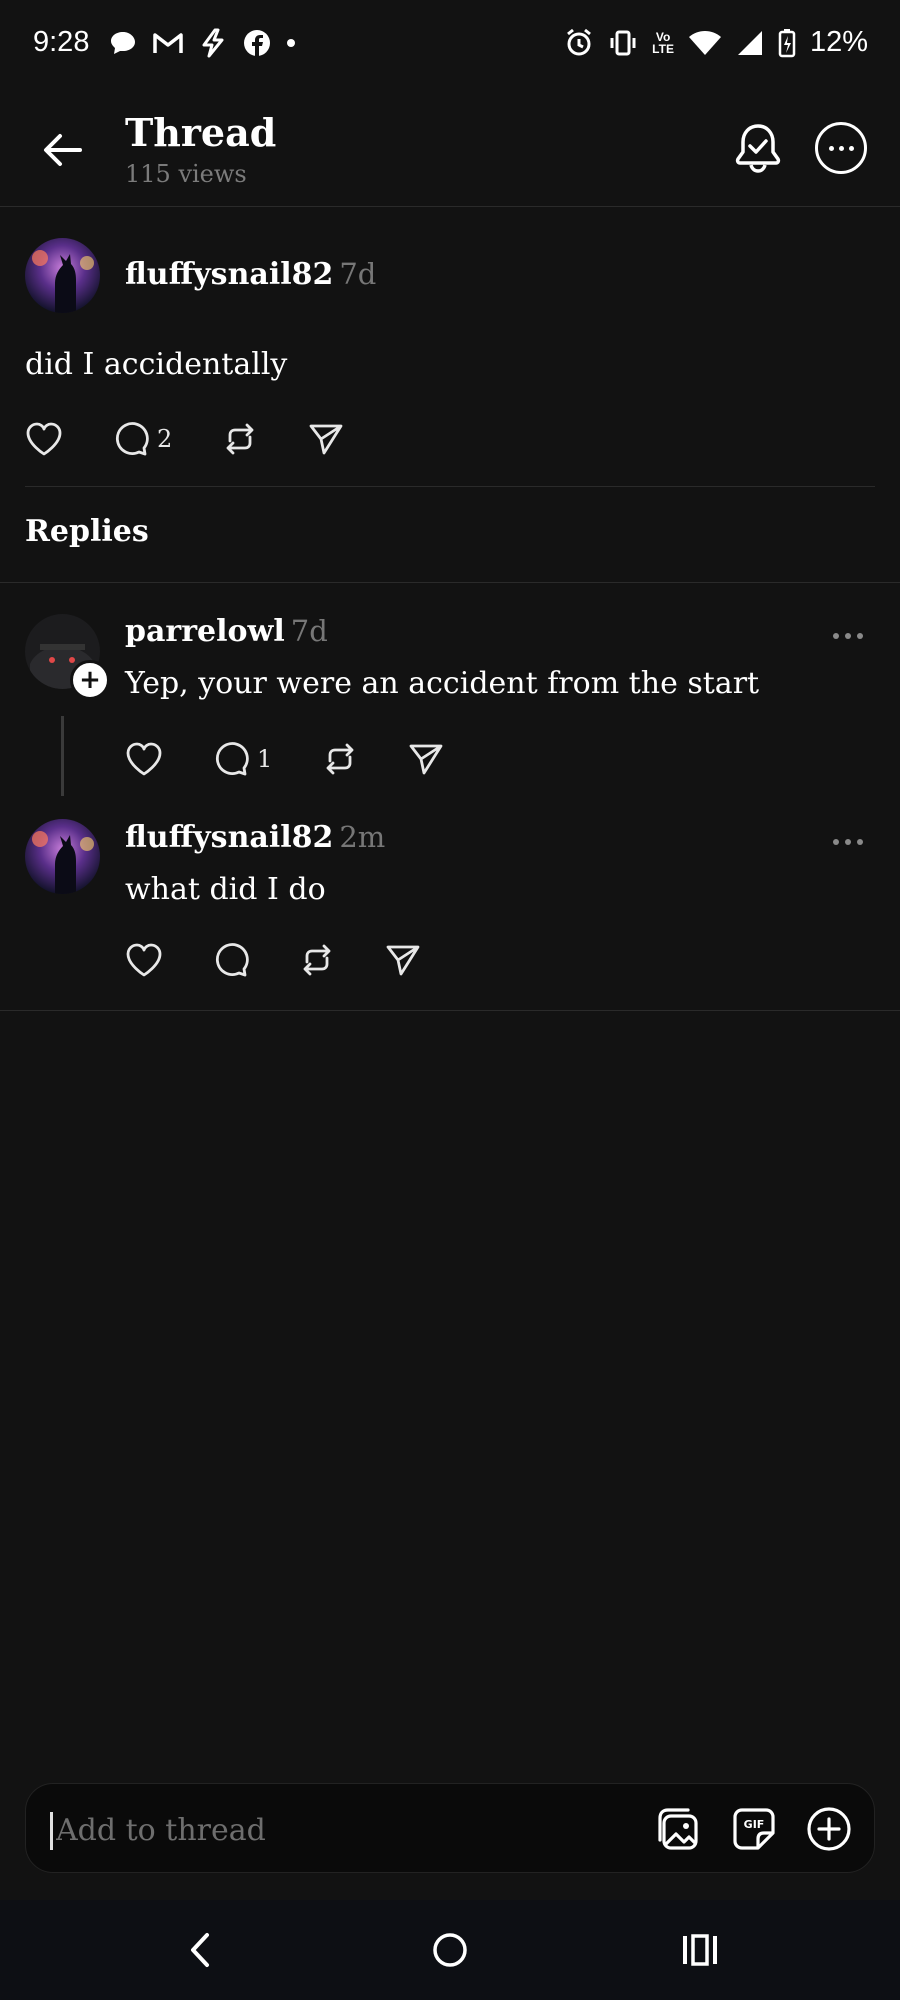  What do you see at coordinates (186, 174) in the screenshot?
I see `view-count: 115 views` at bounding box center [186, 174].